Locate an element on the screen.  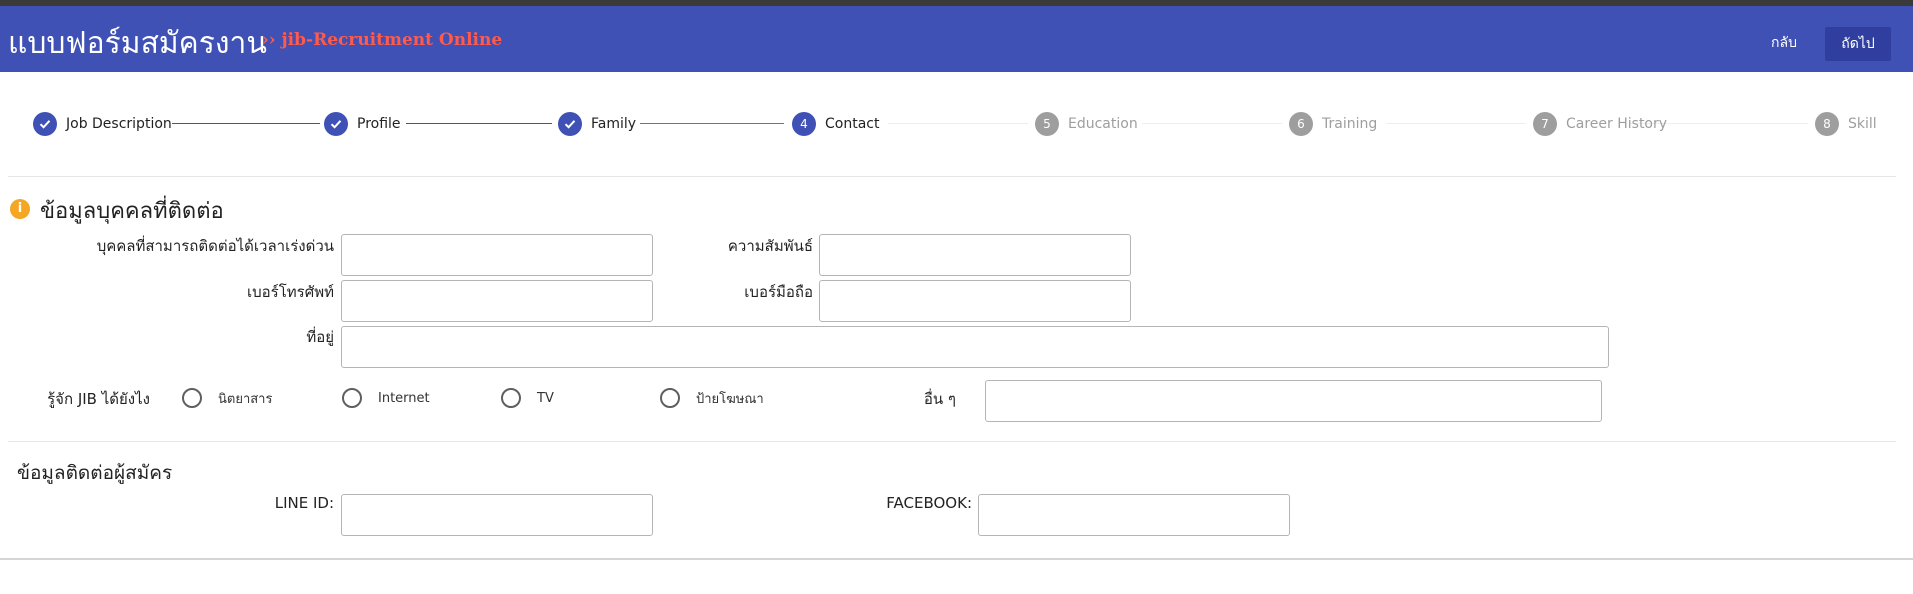
step-label: Family is located at coordinates (614, 124).